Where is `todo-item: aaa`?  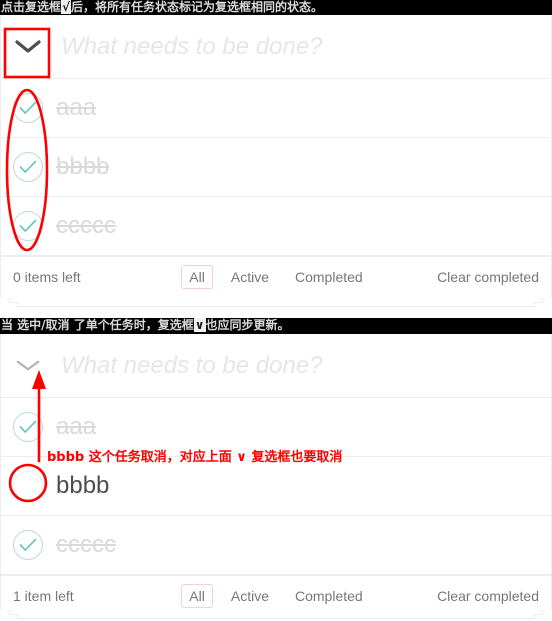 todo-item: aaa is located at coordinates (276, 108).